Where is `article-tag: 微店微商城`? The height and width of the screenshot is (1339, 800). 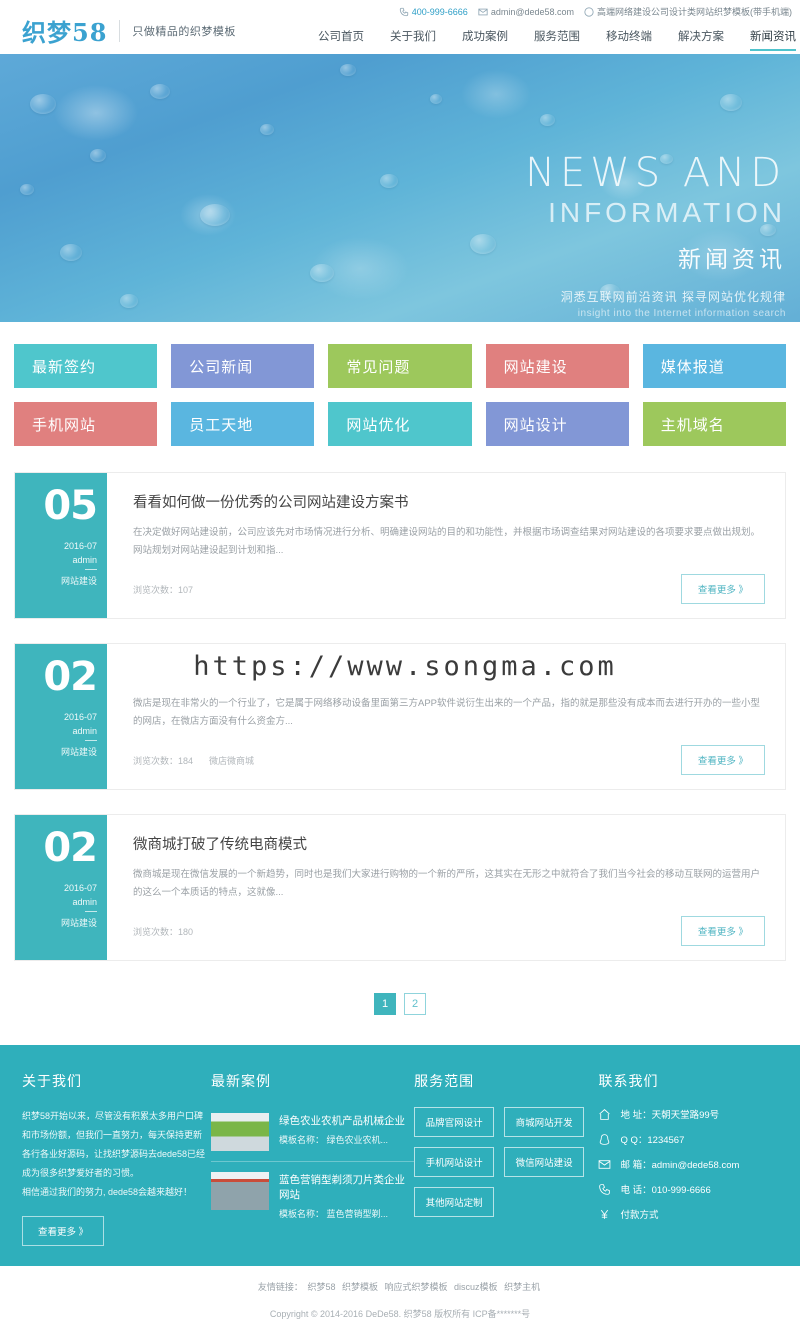 article-tag: 微店微商城 is located at coordinates (231, 760).